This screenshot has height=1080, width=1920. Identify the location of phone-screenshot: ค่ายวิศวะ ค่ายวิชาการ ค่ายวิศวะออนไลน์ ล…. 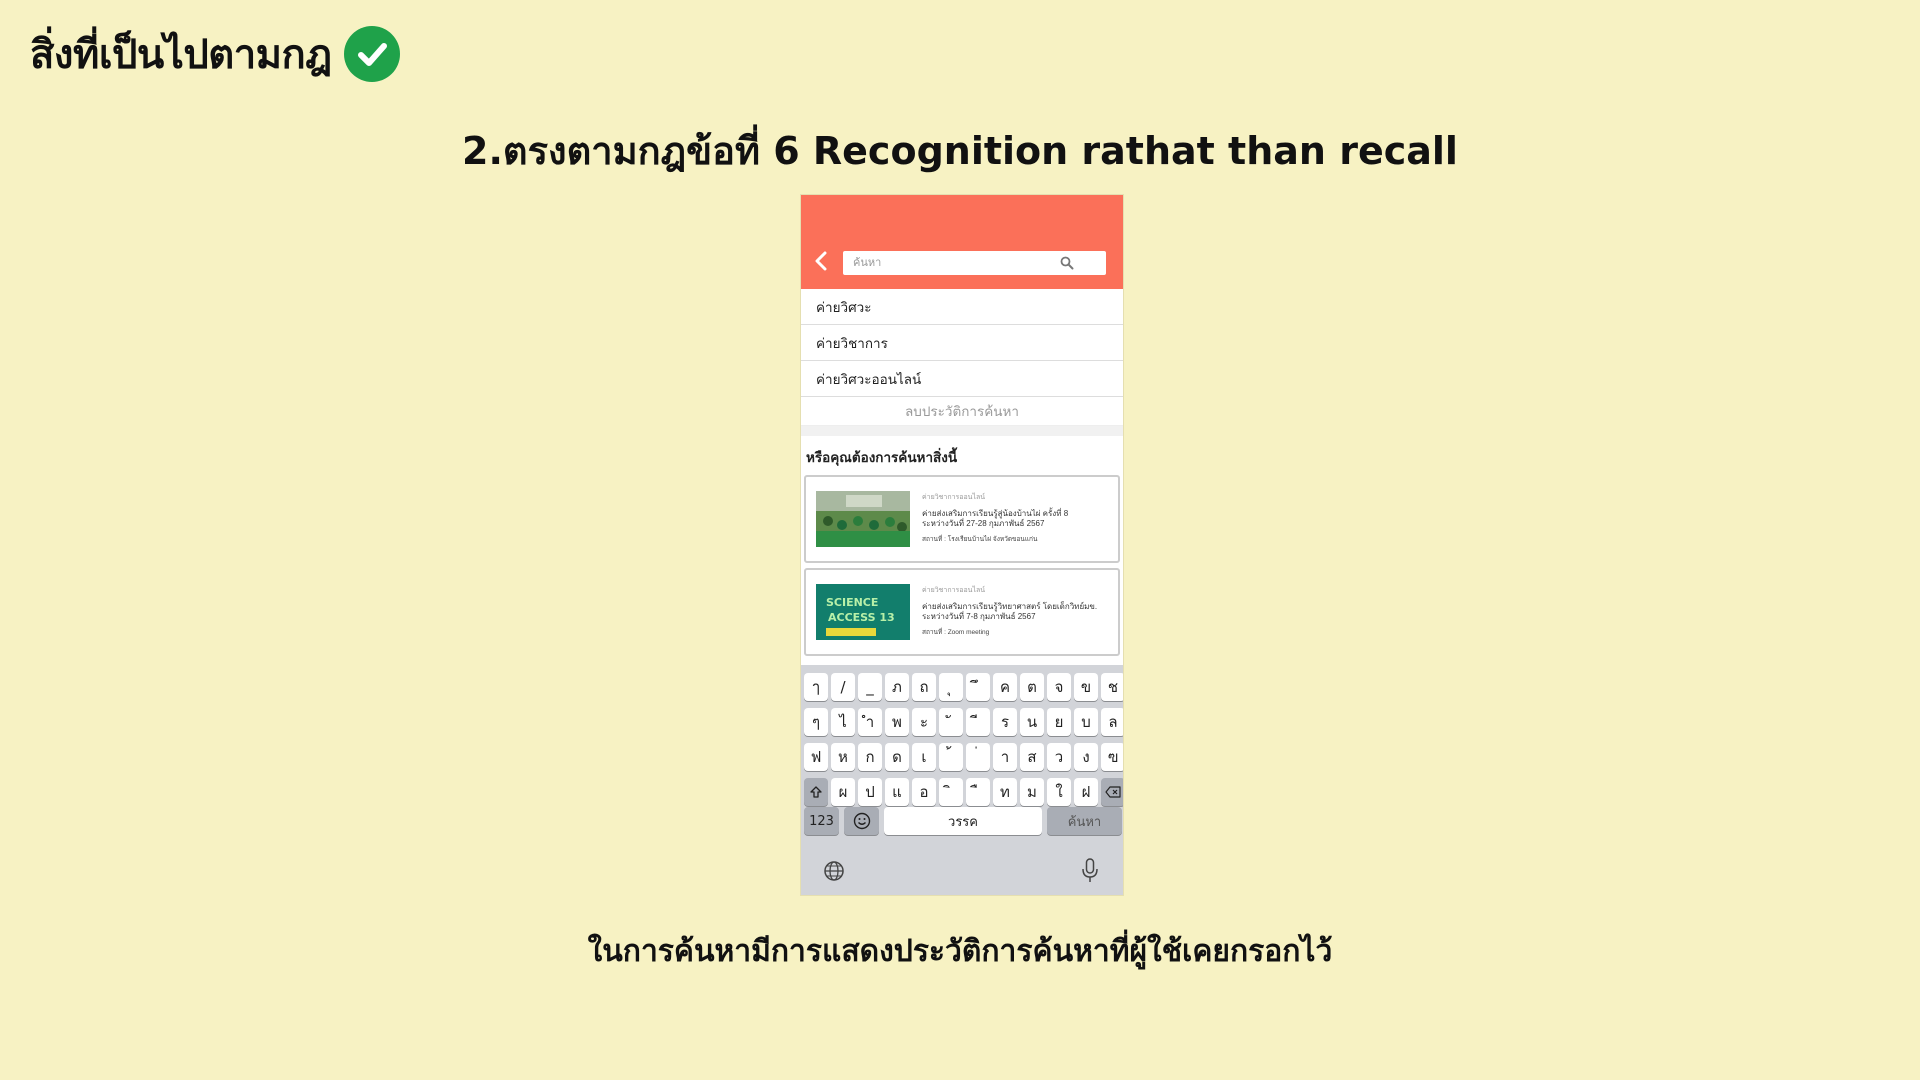
(962, 545).